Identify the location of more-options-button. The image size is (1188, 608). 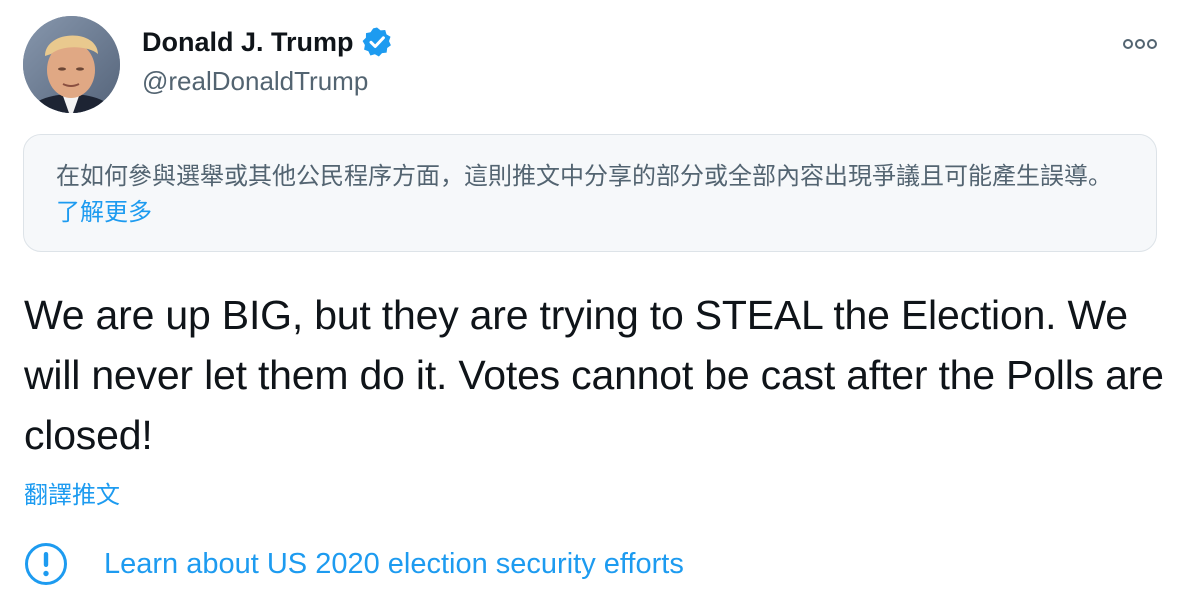
(1140, 44).